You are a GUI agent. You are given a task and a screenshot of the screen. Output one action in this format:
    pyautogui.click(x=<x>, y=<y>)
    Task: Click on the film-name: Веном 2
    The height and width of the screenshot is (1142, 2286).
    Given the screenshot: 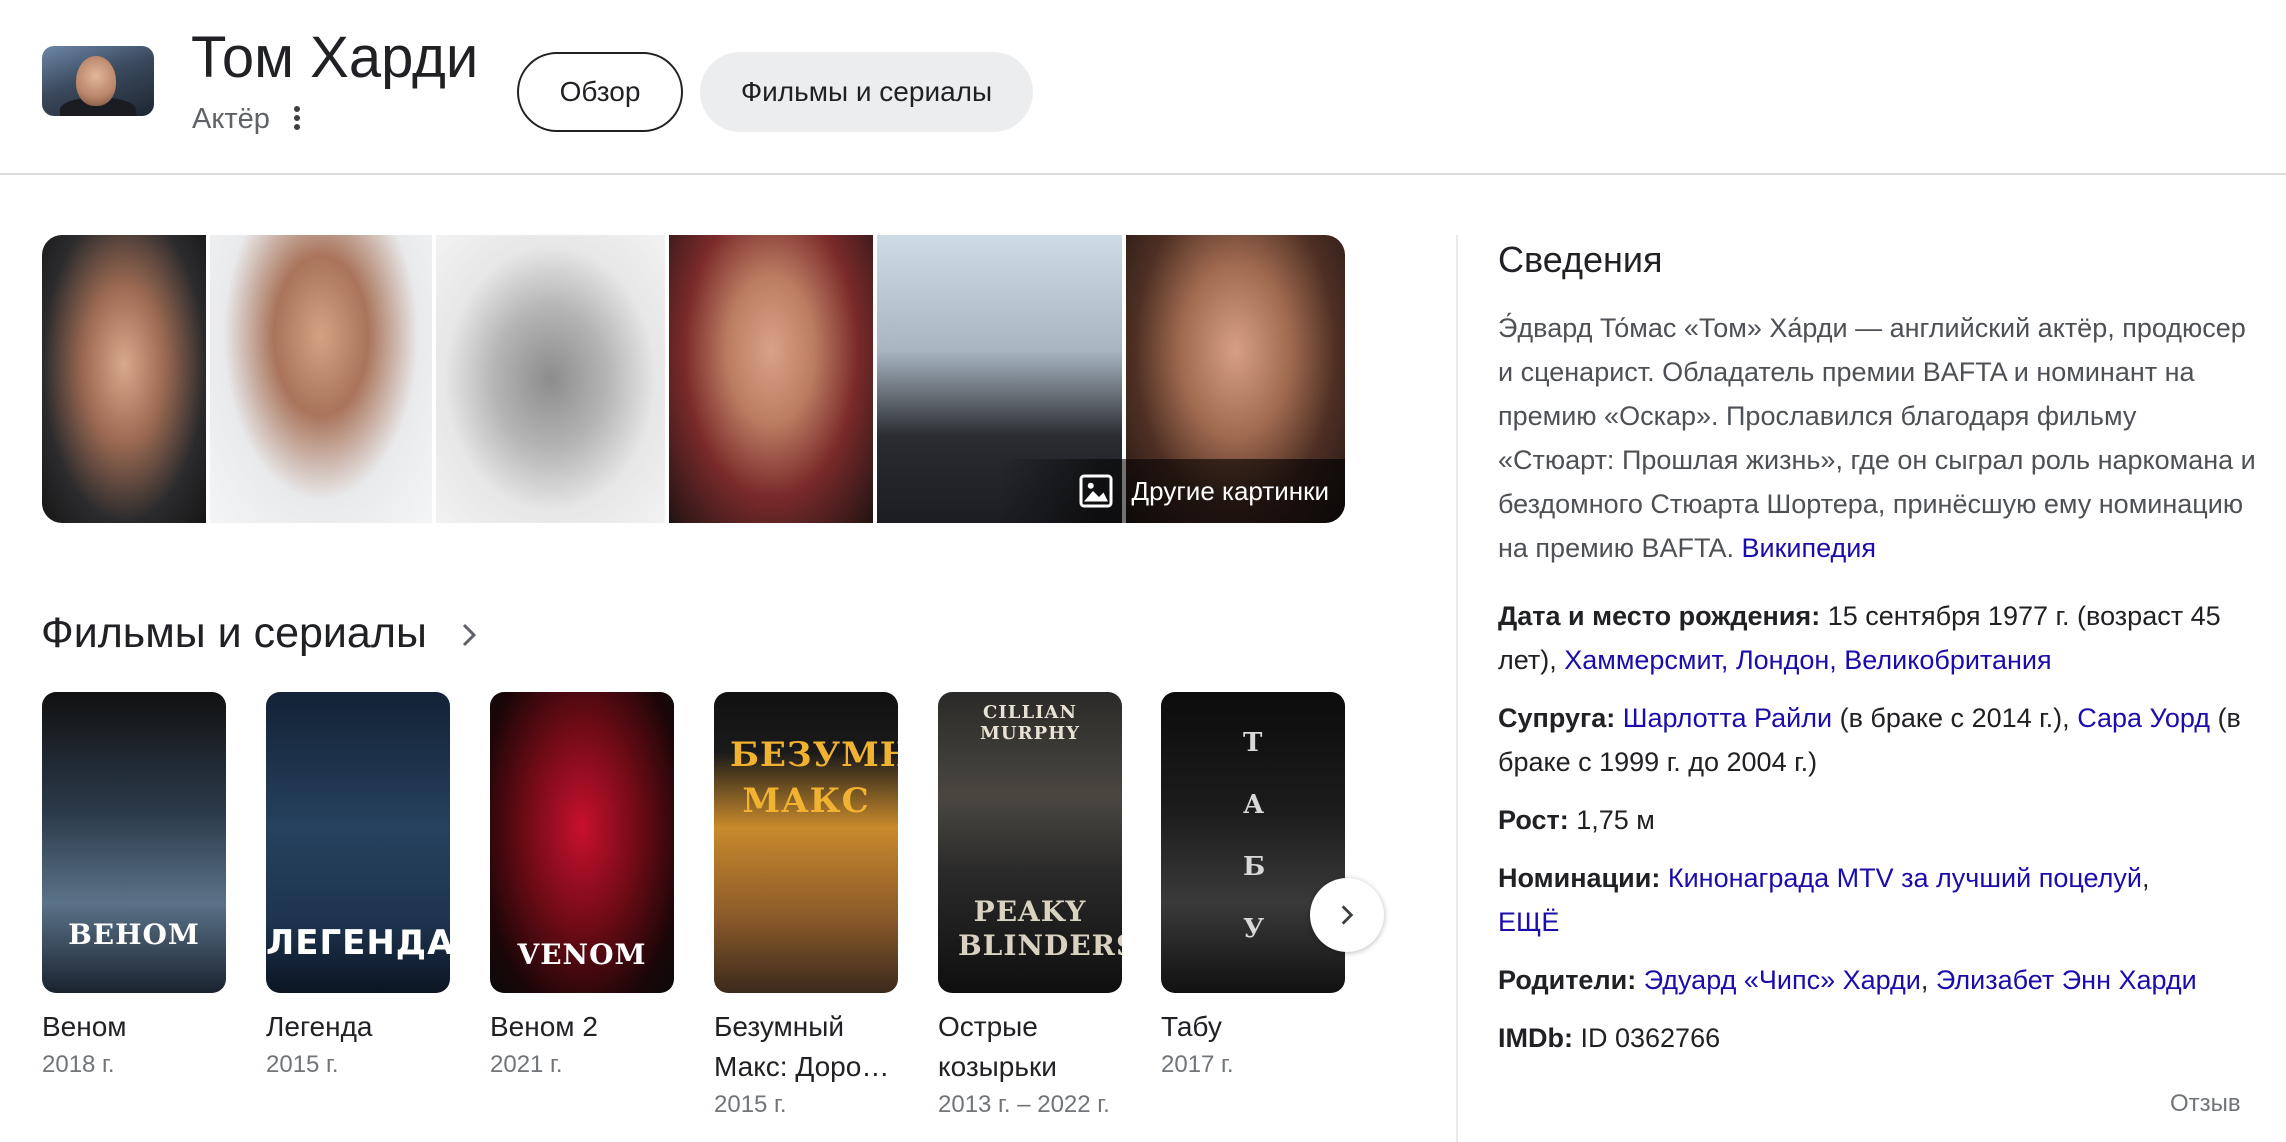 What is the action you would take?
    pyautogui.click(x=544, y=1026)
    